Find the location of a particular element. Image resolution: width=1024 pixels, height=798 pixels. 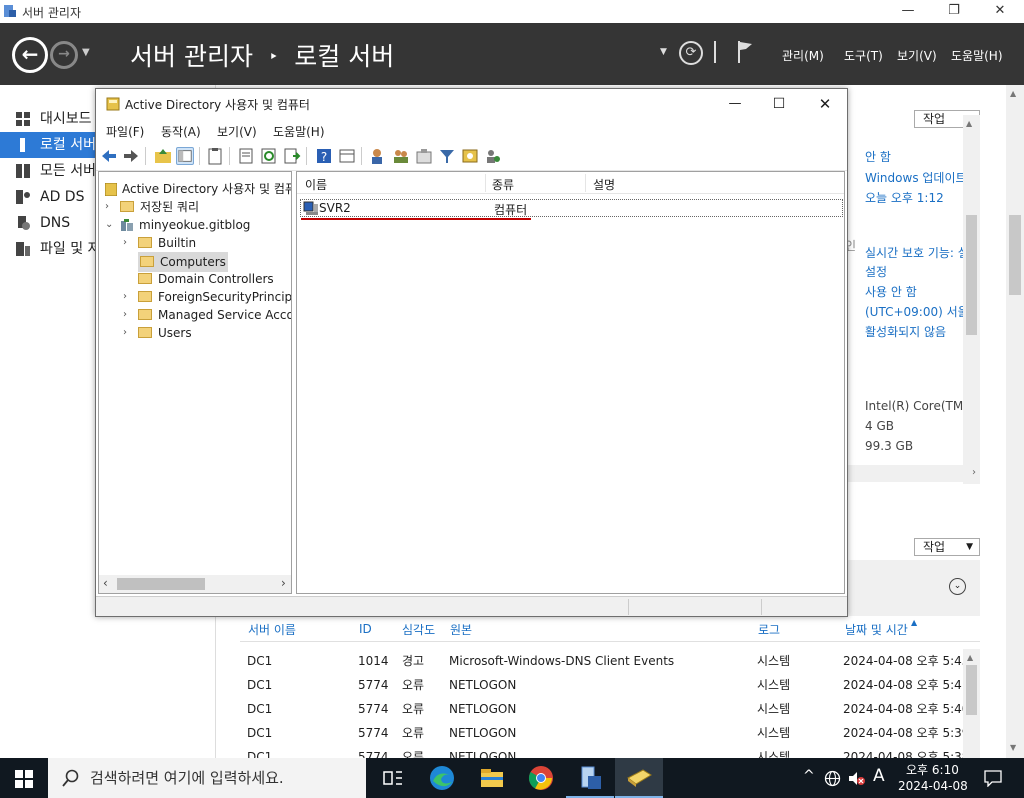

windows-start-icon is located at coordinates (24, 779).